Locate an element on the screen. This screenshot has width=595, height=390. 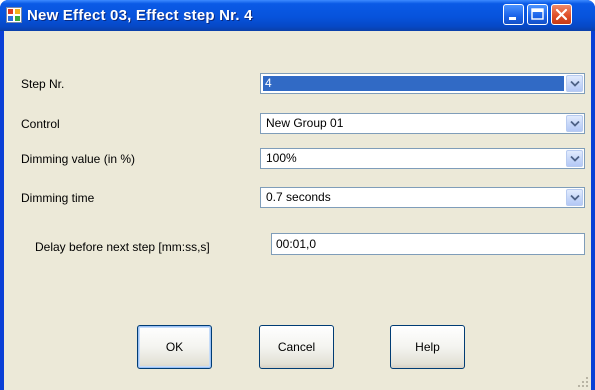
step-dropdown-button is located at coordinates (574, 83).